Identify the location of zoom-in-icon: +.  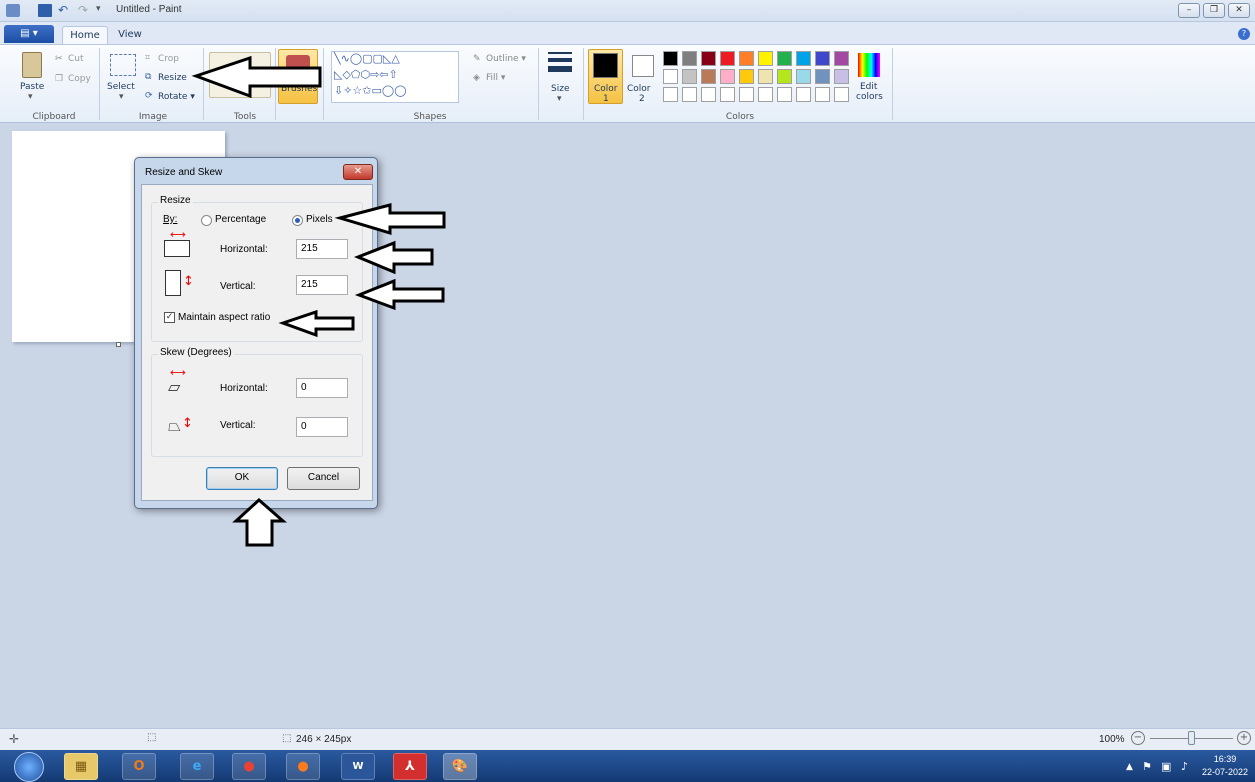
(1244, 738).